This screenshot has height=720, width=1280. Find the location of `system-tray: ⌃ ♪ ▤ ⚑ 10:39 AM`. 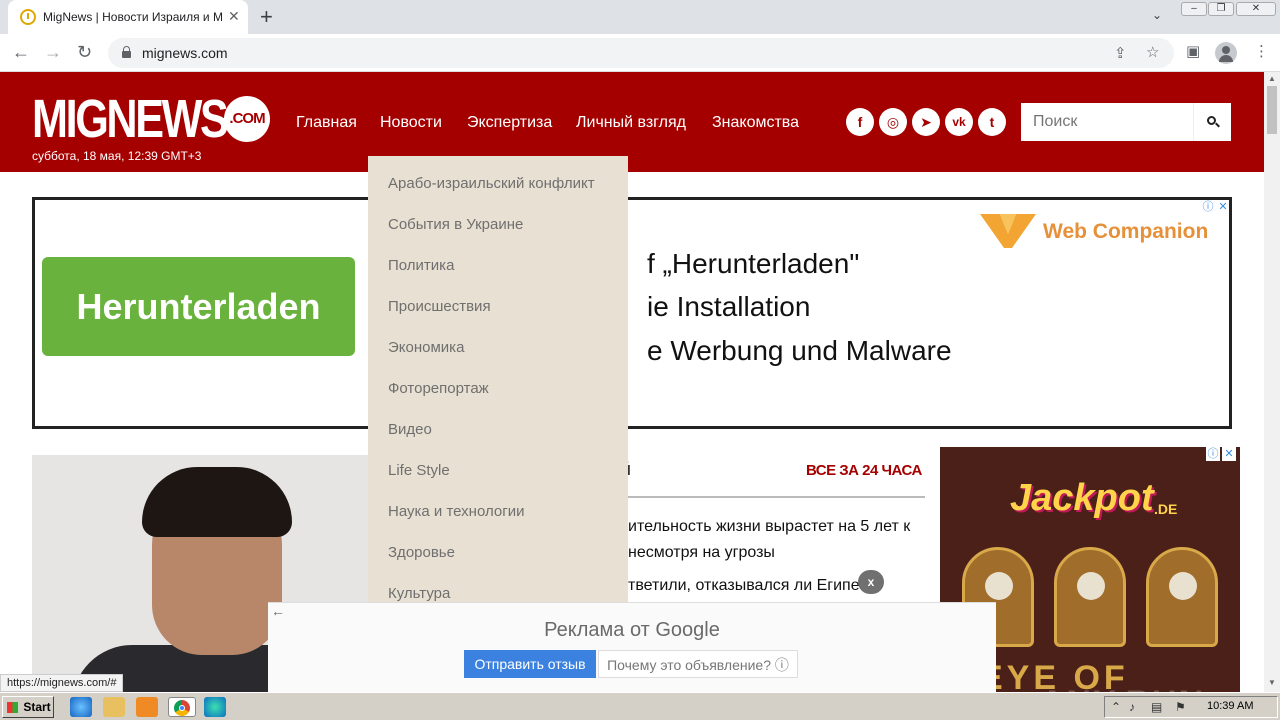

system-tray: ⌃ ♪ ▤ ⚑ 10:39 AM is located at coordinates (1191, 707).